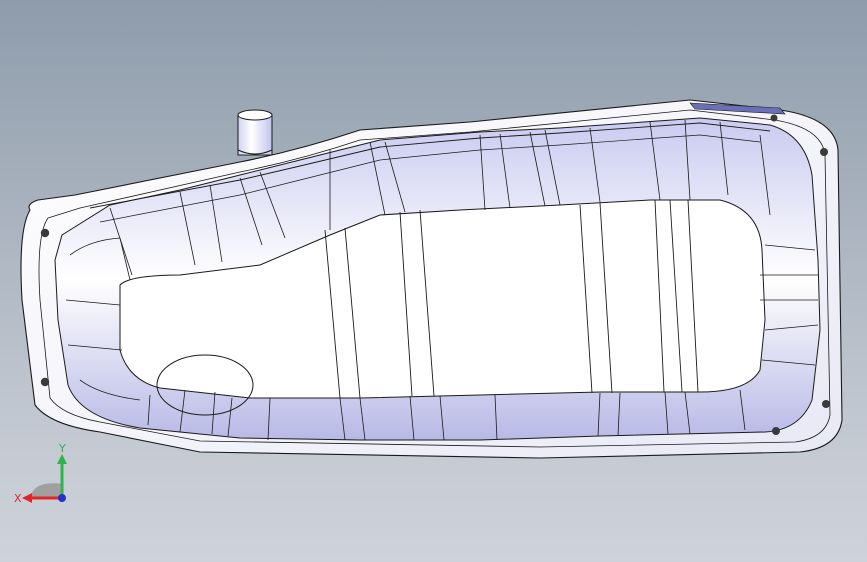  Describe the element at coordinates (18, 498) in the screenshot. I see `x-axis-label: X` at that location.